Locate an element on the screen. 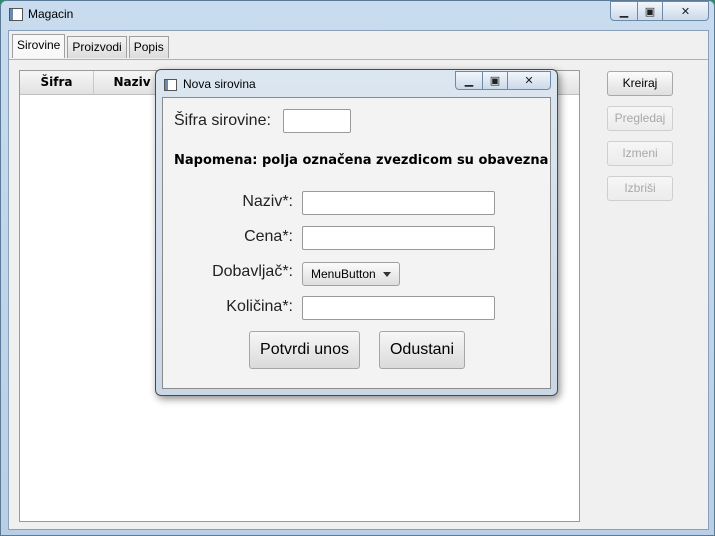  pregledaj-button: Pregledaj is located at coordinates (640, 118).